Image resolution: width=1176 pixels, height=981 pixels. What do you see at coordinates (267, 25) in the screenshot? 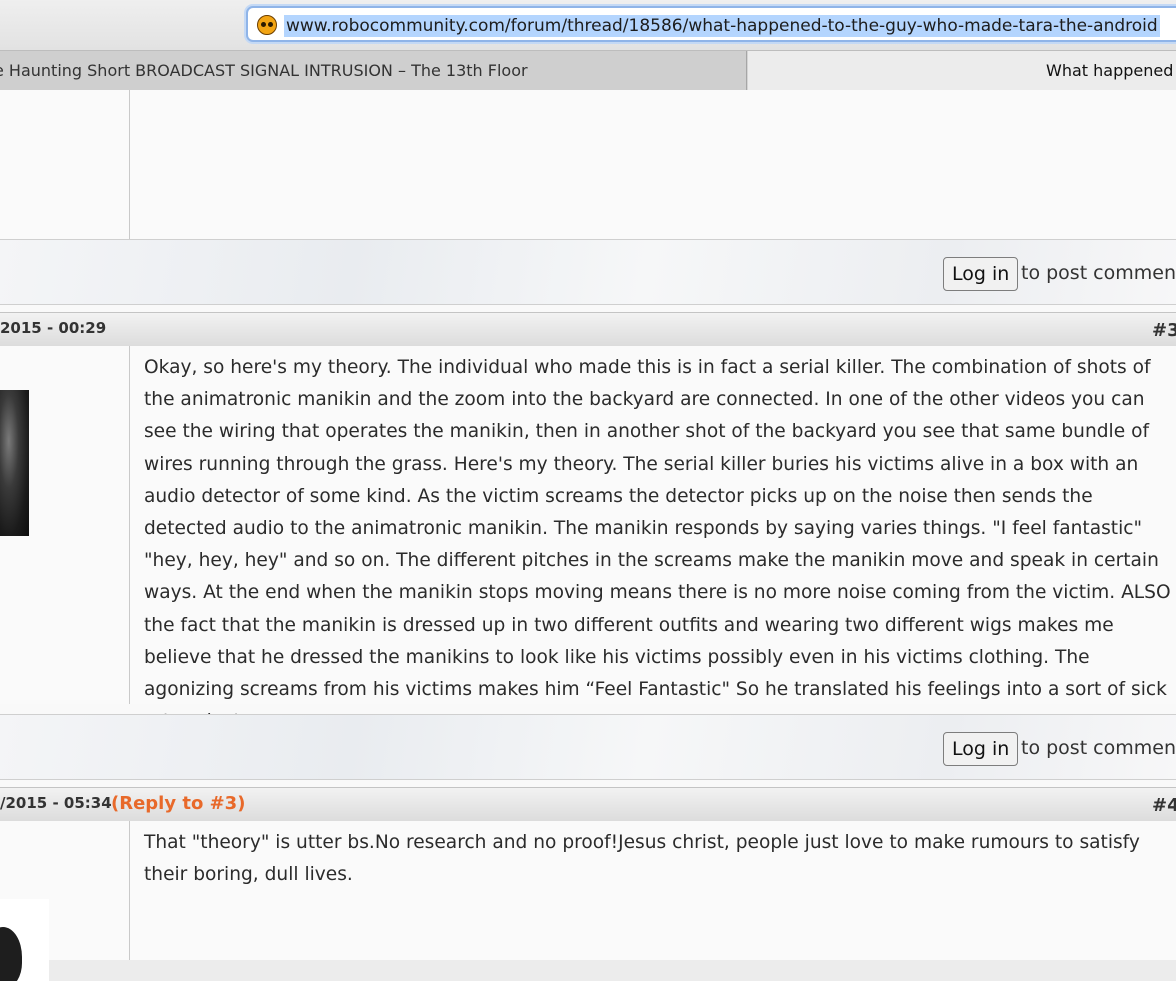
I see `site-favicon-icon` at bounding box center [267, 25].